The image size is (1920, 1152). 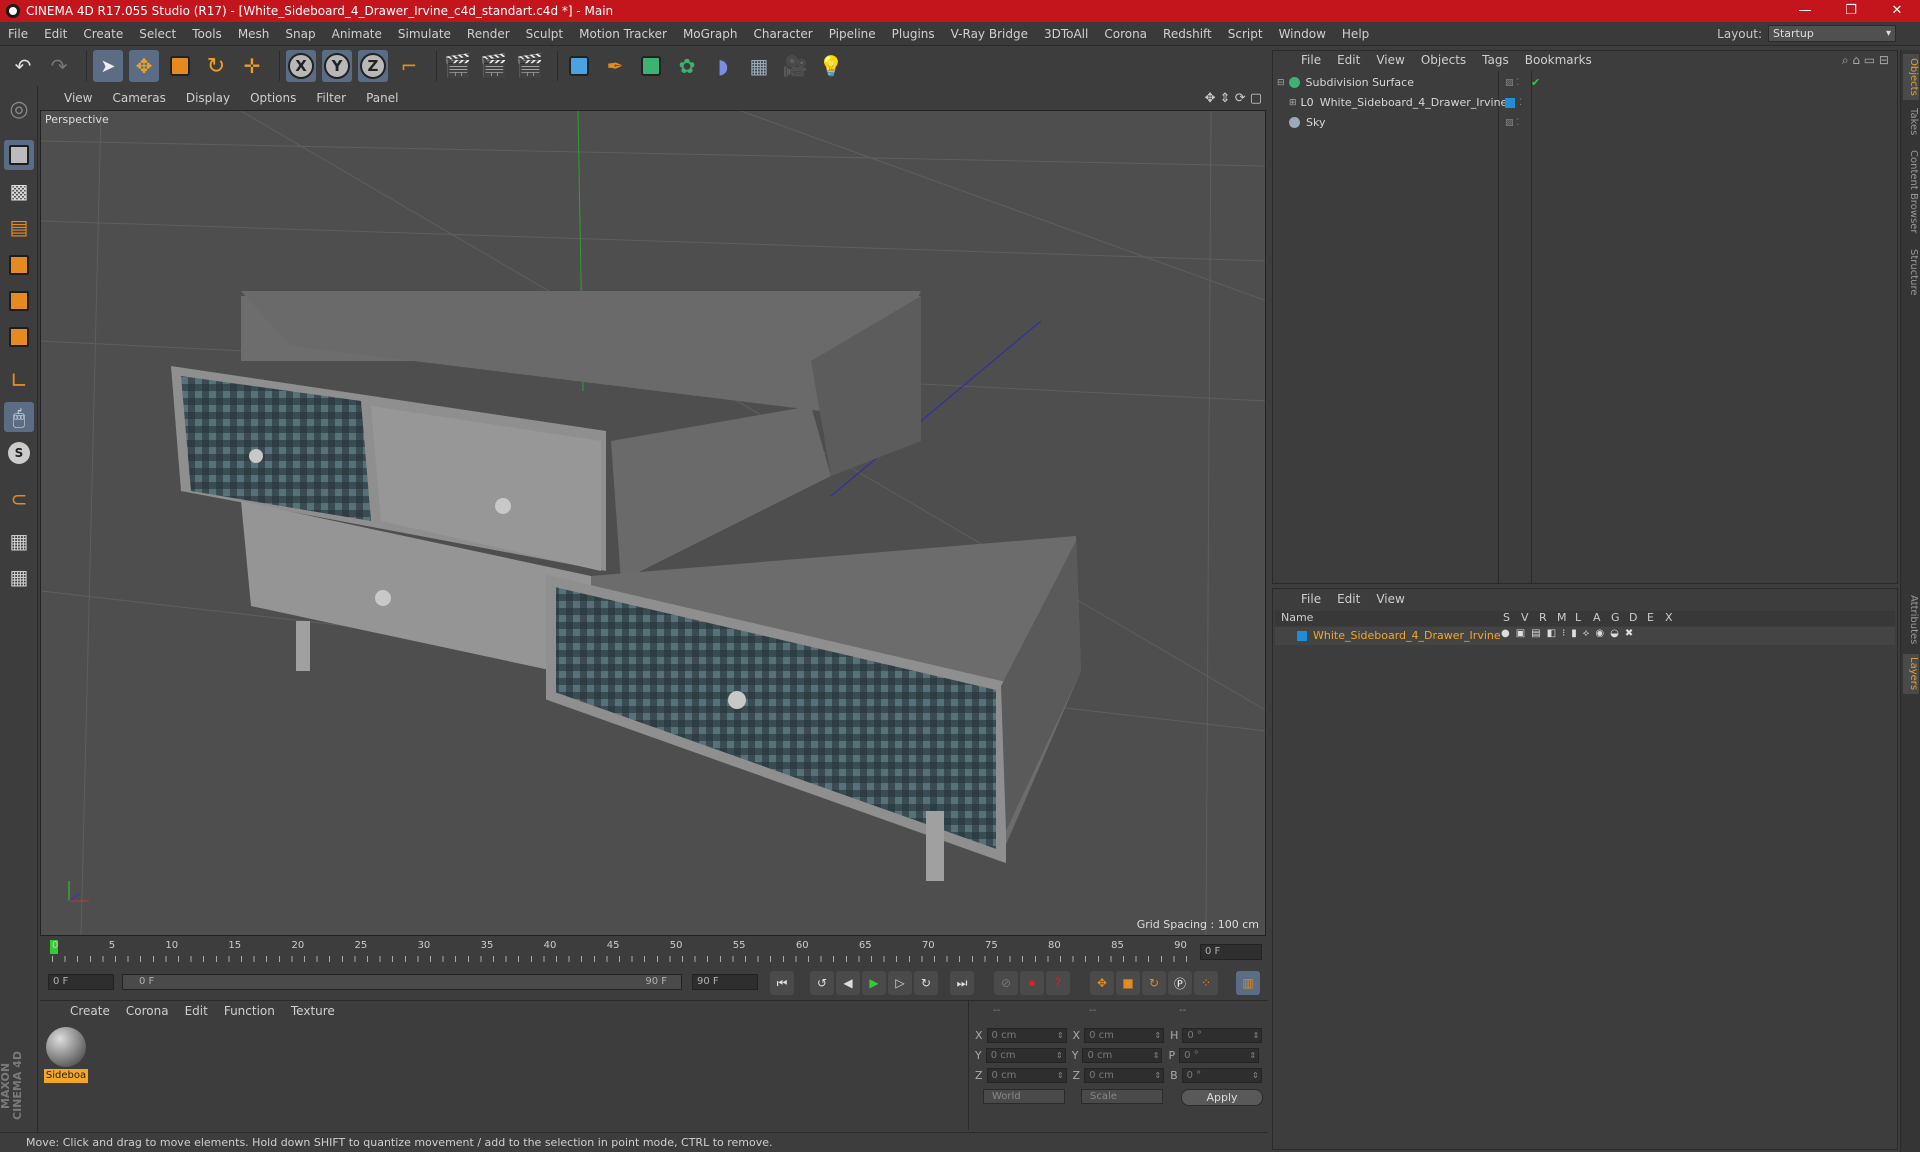 What do you see at coordinates (579, 66) in the screenshot?
I see `add-cube-button` at bounding box center [579, 66].